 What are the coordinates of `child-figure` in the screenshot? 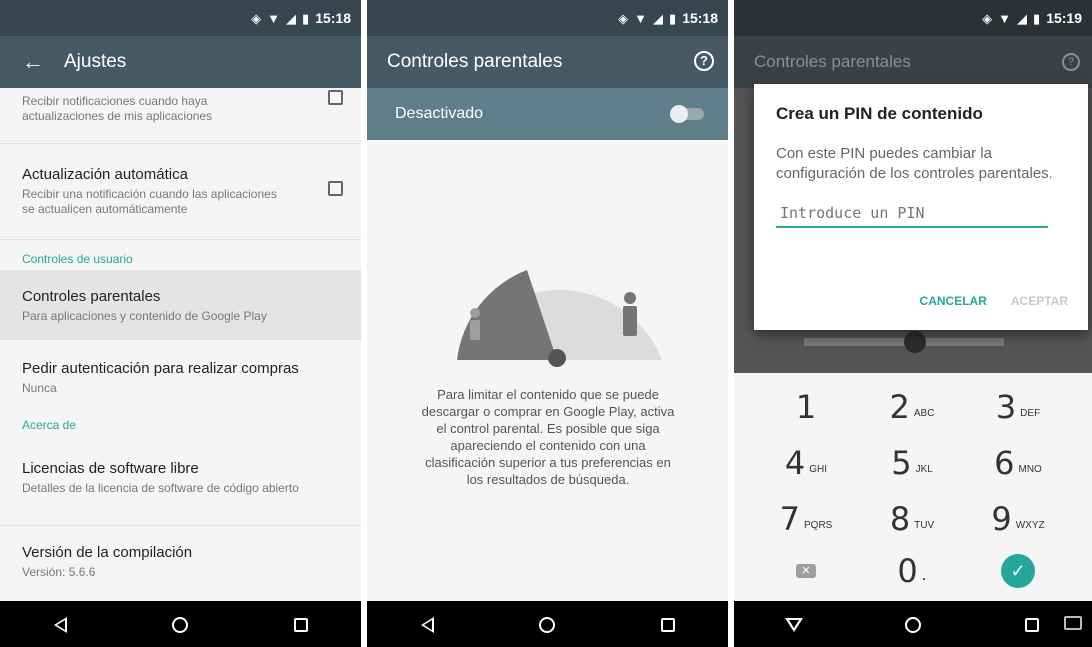 It's located at (475, 324).